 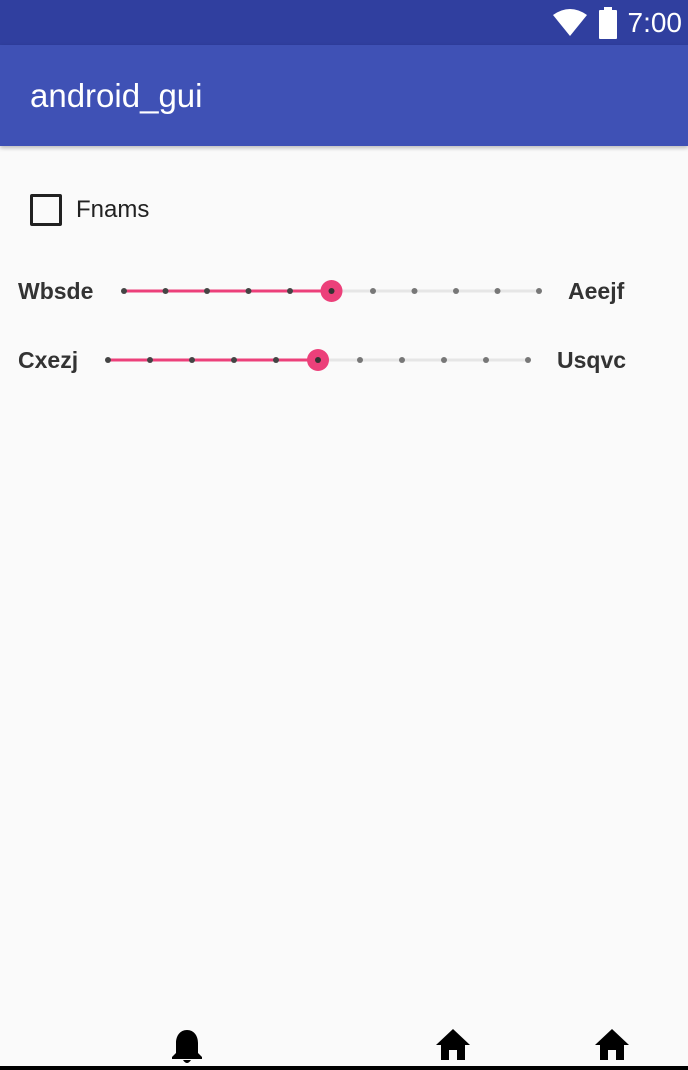 What do you see at coordinates (113, 209) in the screenshot?
I see `checkbox-label: Fnams` at bounding box center [113, 209].